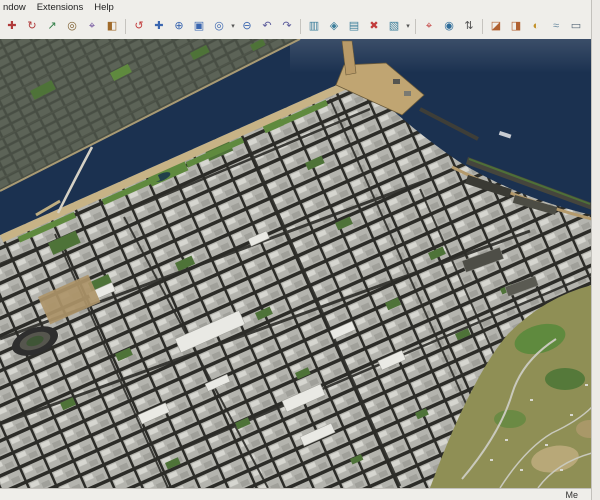  What do you see at coordinates (595, 250) in the screenshot?
I see `window-edge-strip` at bounding box center [595, 250].